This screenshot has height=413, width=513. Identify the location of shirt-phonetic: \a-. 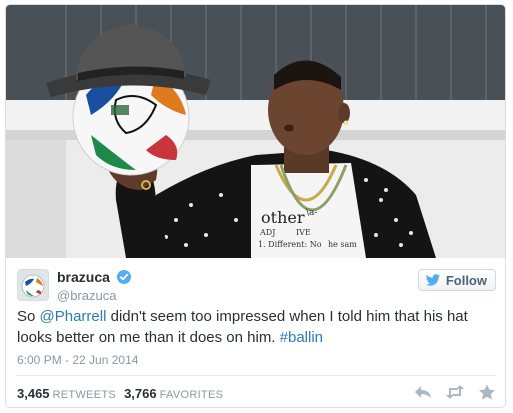
(311, 213).